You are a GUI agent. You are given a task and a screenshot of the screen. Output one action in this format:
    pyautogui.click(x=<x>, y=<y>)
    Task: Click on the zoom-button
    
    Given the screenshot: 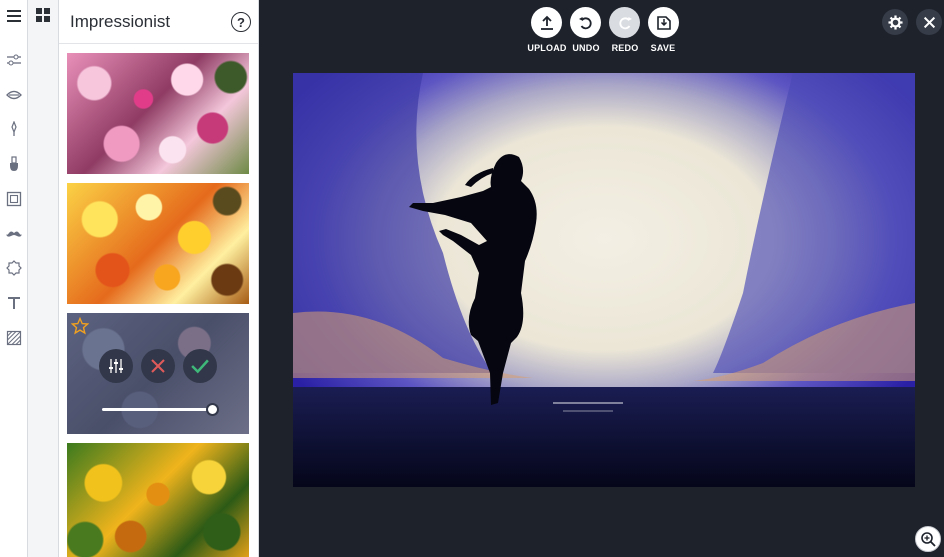 What is the action you would take?
    pyautogui.click(x=928, y=539)
    